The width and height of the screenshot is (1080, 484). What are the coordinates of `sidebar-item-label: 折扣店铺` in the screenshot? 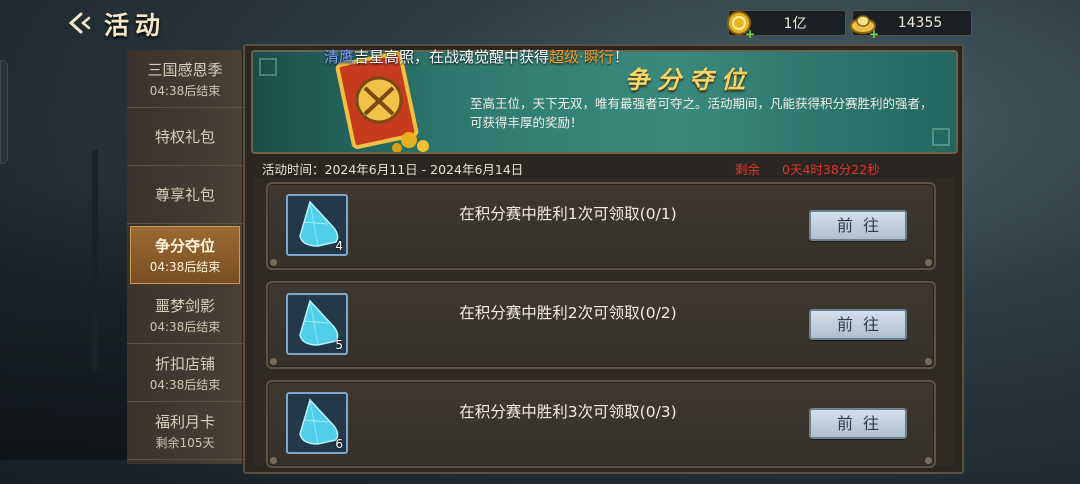 It's located at (184, 363).